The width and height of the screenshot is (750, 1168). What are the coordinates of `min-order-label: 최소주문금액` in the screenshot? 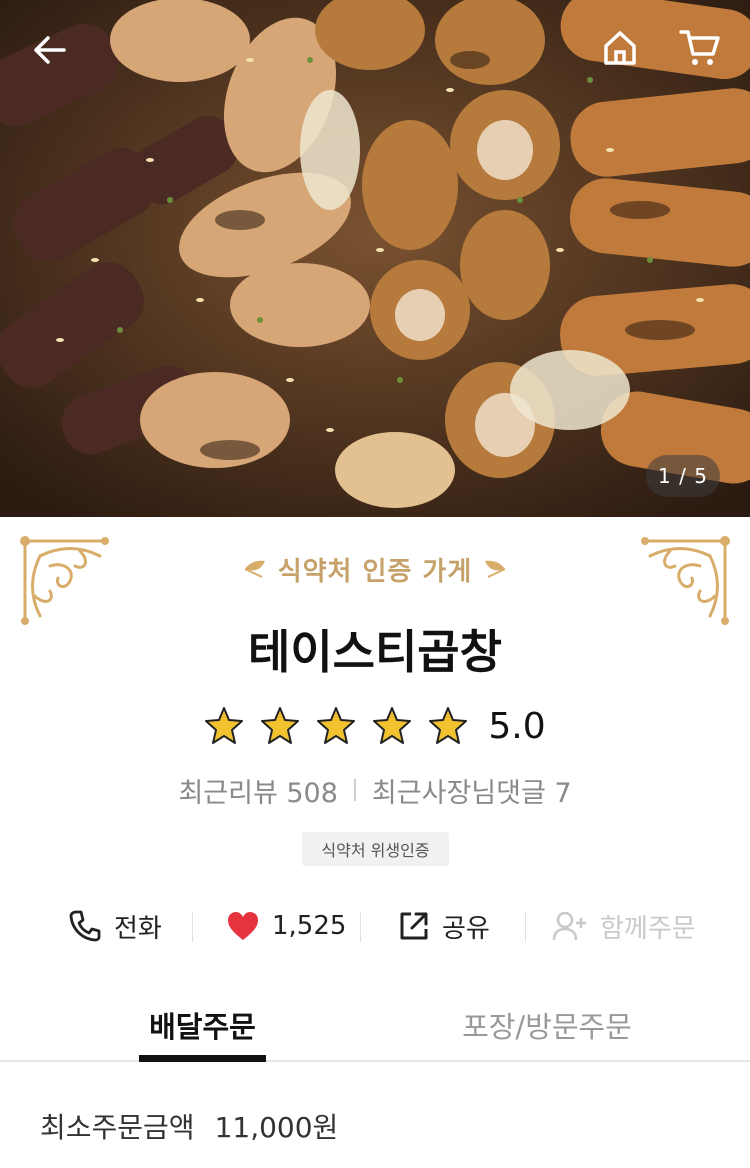 It's located at (117, 1127).